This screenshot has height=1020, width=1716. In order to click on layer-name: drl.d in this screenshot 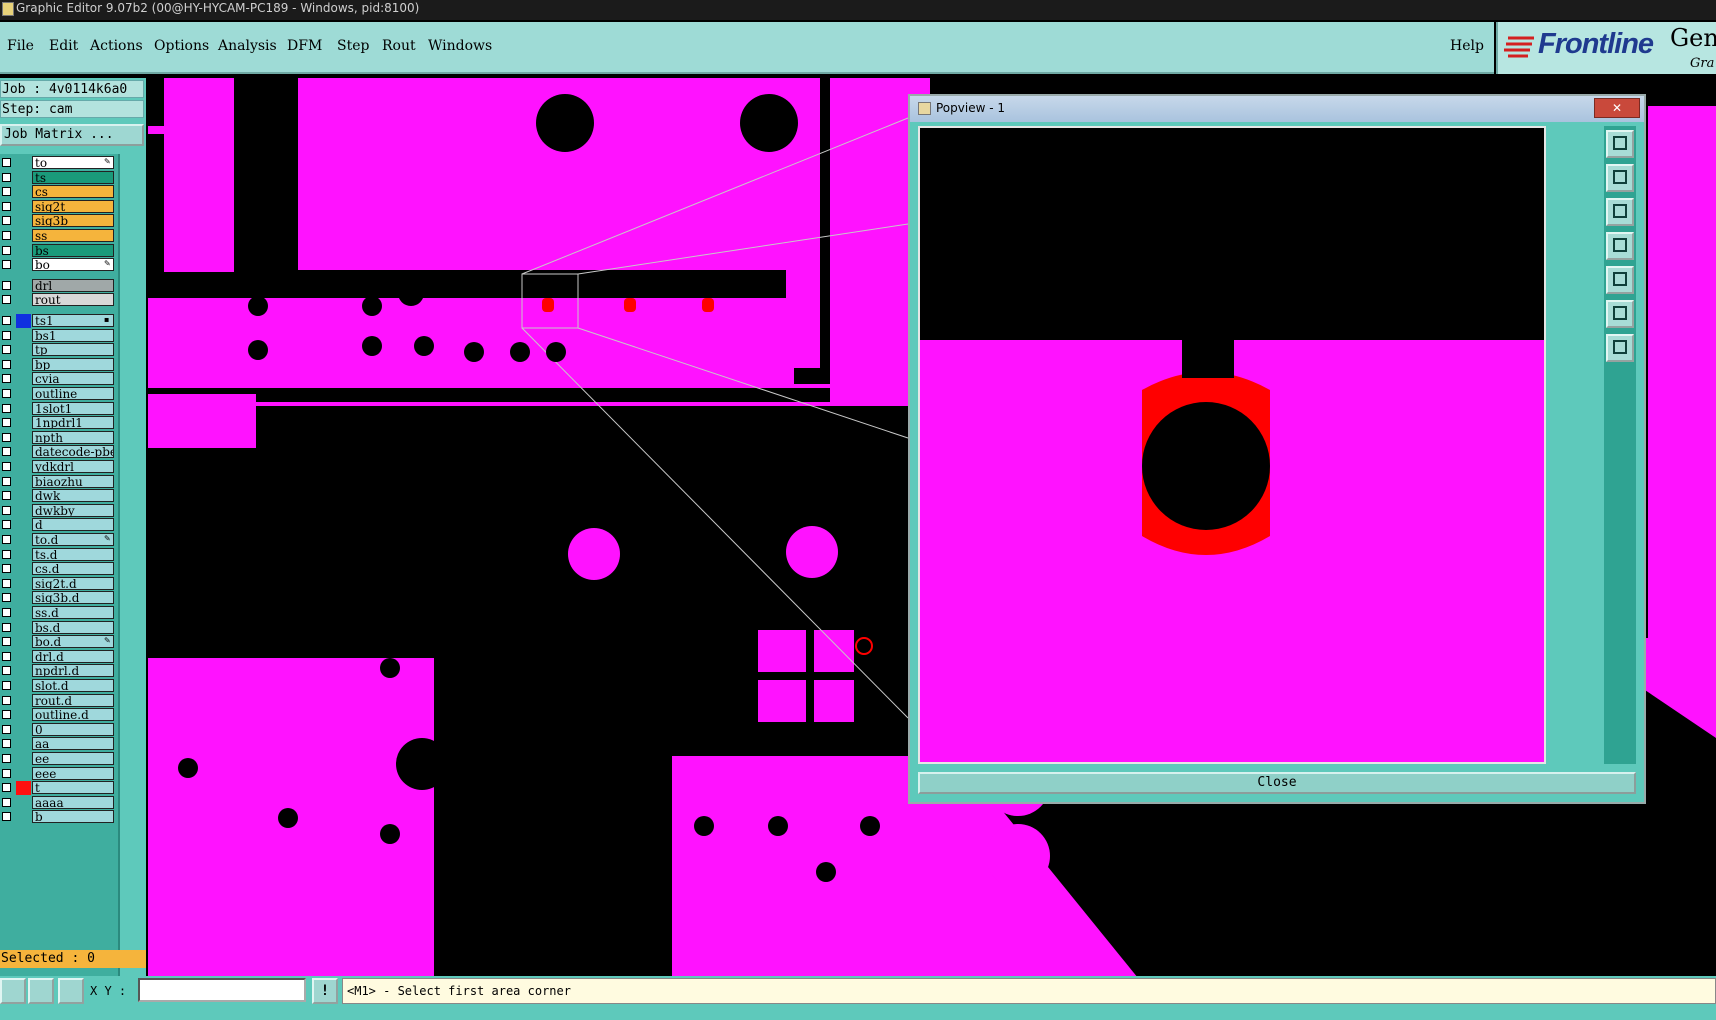, I will do `click(73, 656)`.